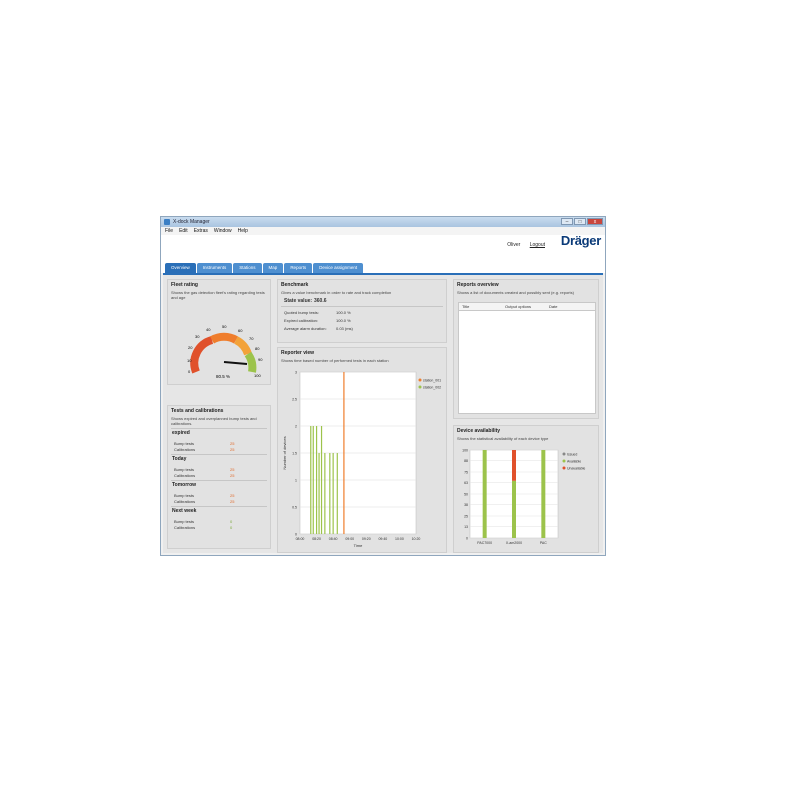  What do you see at coordinates (294, 454) in the screenshot?
I see `y-tick-label: 1.5` at bounding box center [294, 454].